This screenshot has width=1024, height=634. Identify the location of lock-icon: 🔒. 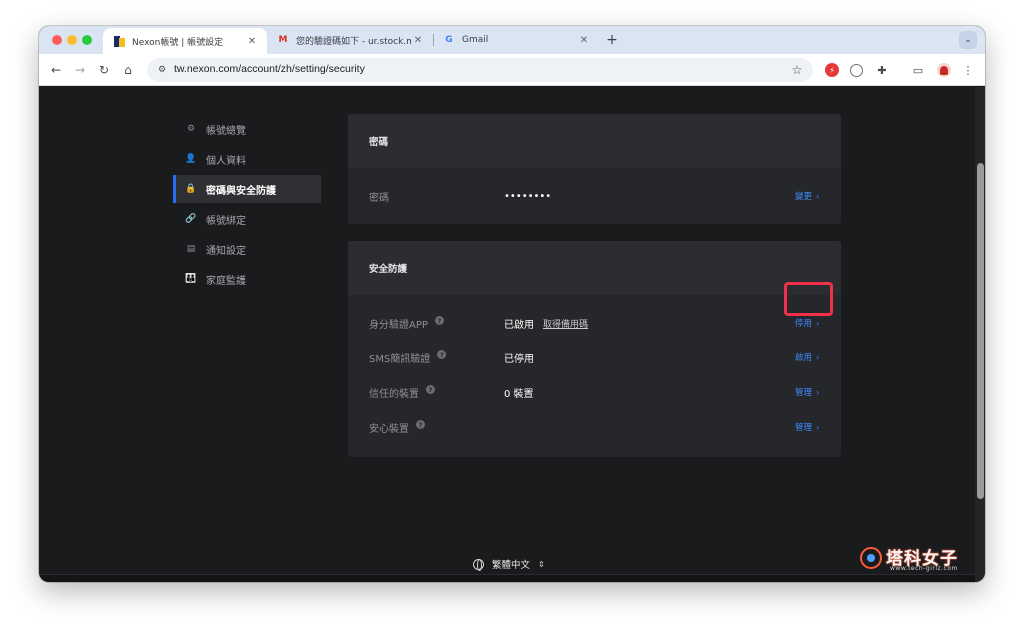
(191, 189).